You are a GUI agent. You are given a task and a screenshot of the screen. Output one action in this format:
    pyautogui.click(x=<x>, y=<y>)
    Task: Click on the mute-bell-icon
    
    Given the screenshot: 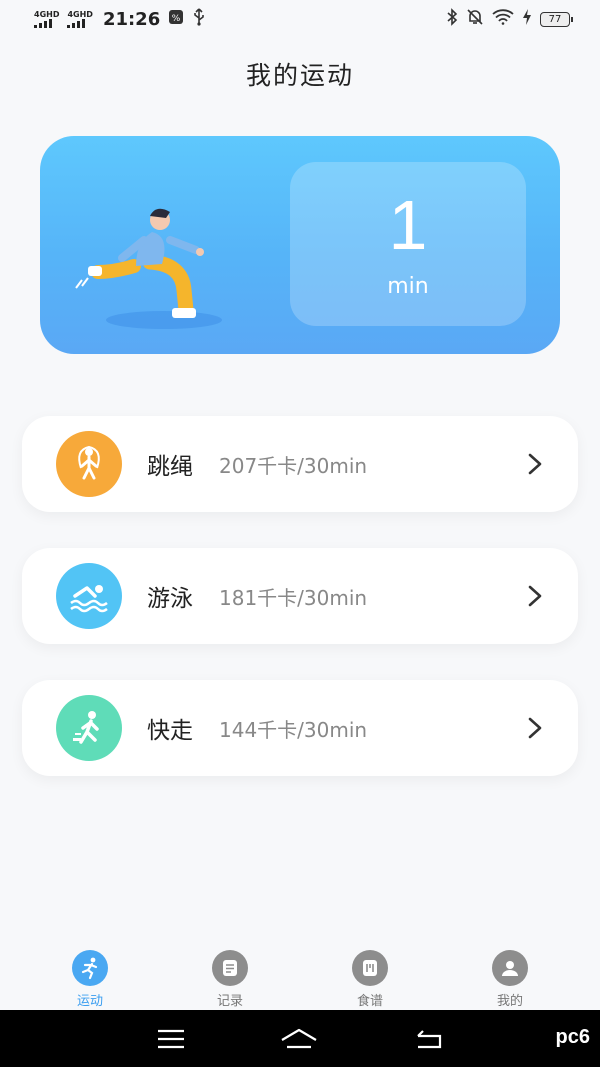 What is the action you would take?
    pyautogui.click(x=475, y=19)
    